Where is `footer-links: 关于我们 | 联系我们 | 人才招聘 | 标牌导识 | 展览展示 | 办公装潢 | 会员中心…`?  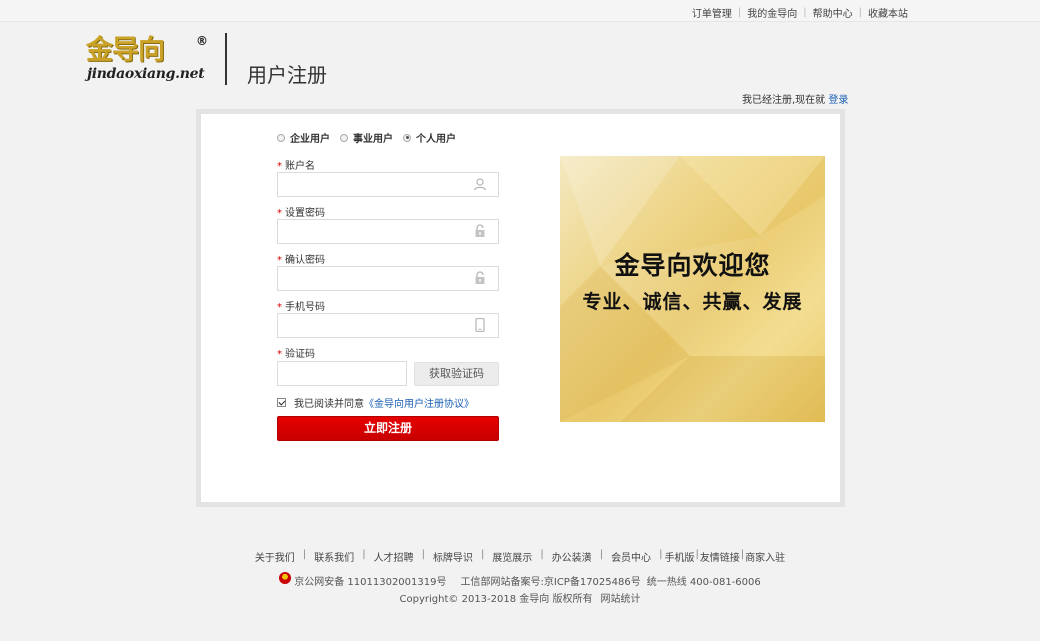 footer-links: 关于我们 | 联系我们 | 人才招聘 | 标牌导识 | 展览展示 | 办公装潢 | 会员中心… is located at coordinates (520, 556).